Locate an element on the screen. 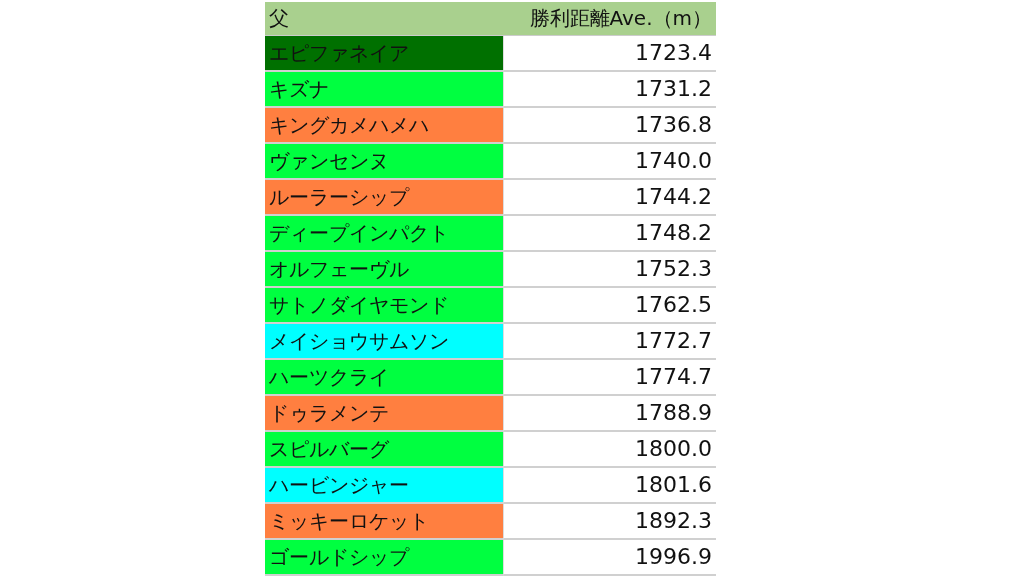 This screenshot has width=1024, height=576. table-cell: サトノダイヤモンド is located at coordinates (384, 306).